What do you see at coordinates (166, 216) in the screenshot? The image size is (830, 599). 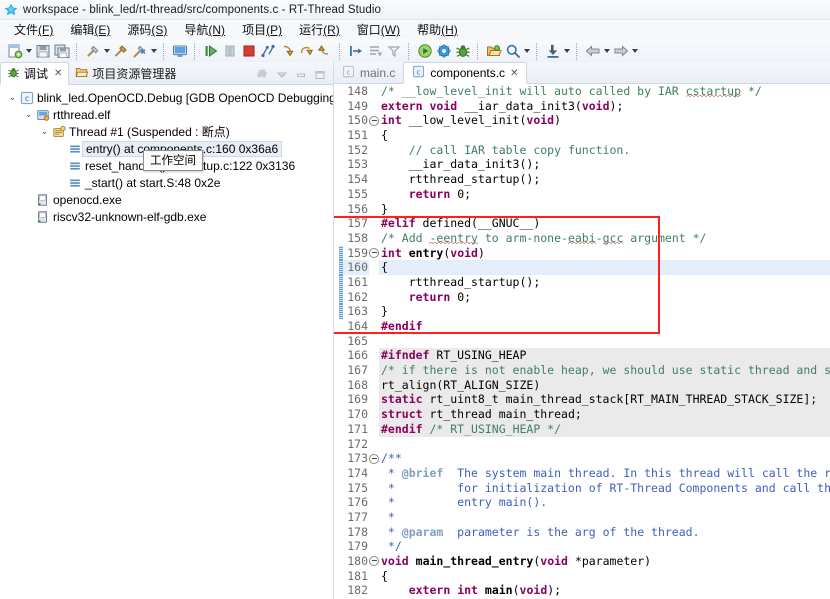 I see `tree-row: riscv32-unknown-elf-gdb.exe` at bounding box center [166, 216].